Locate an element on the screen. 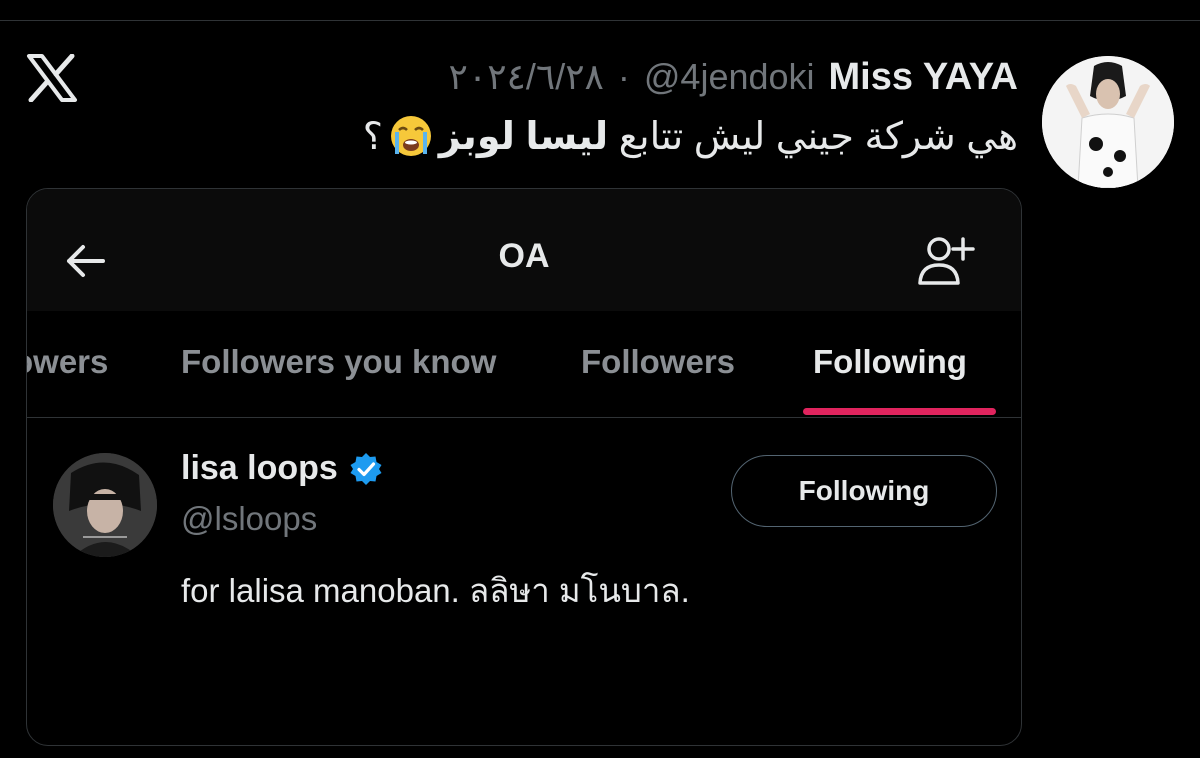 The width and height of the screenshot is (1200, 758). user-name-row: lisa loops is located at coordinates (282, 468).